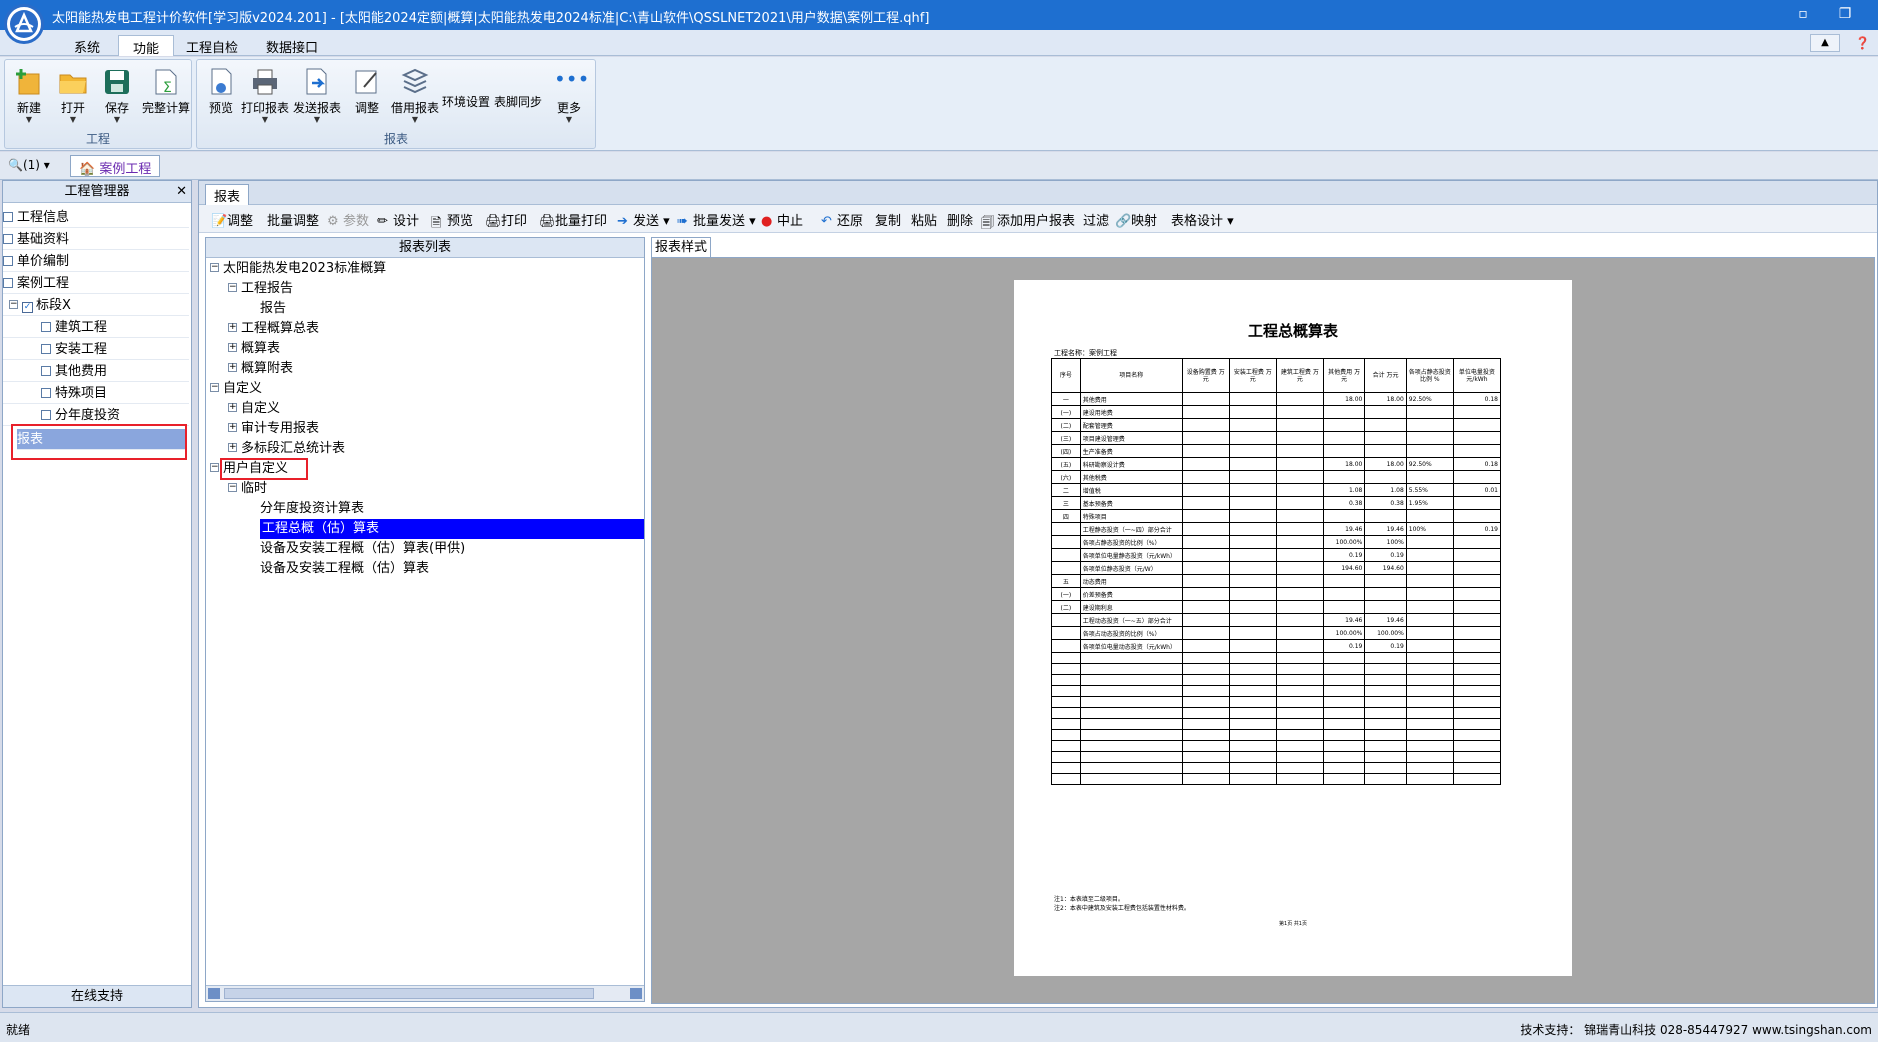 The width and height of the screenshot is (1878, 1042). What do you see at coordinates (265, 98) in the screenshot?
I see `print-report-button: 打印报表 ▼` at bounding box center [265, 98].